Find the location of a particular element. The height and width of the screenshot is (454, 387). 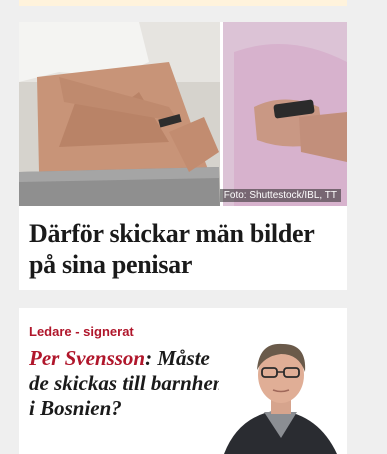

photo-credit: Foto: Shuttestock/IBL, TT is located at coordinates (280, 195).